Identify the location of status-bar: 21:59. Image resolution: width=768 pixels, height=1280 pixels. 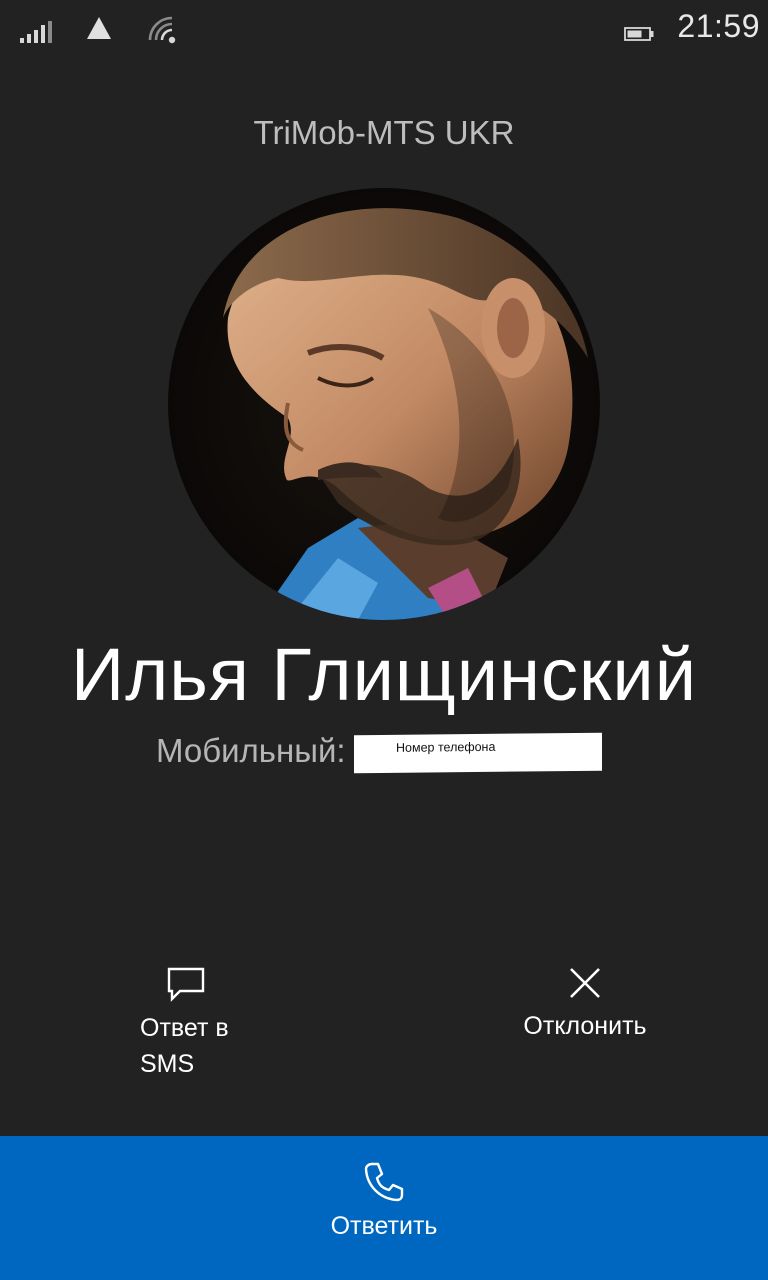
(384, 30).